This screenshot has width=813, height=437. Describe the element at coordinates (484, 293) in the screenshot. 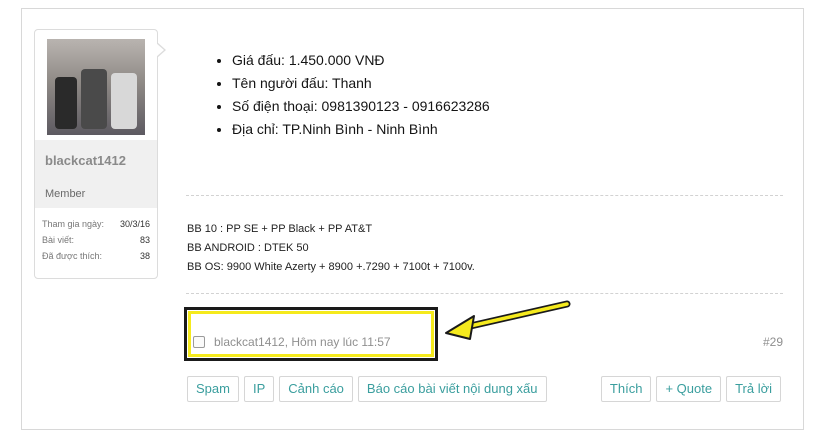

I see `meta-divider` at that location.